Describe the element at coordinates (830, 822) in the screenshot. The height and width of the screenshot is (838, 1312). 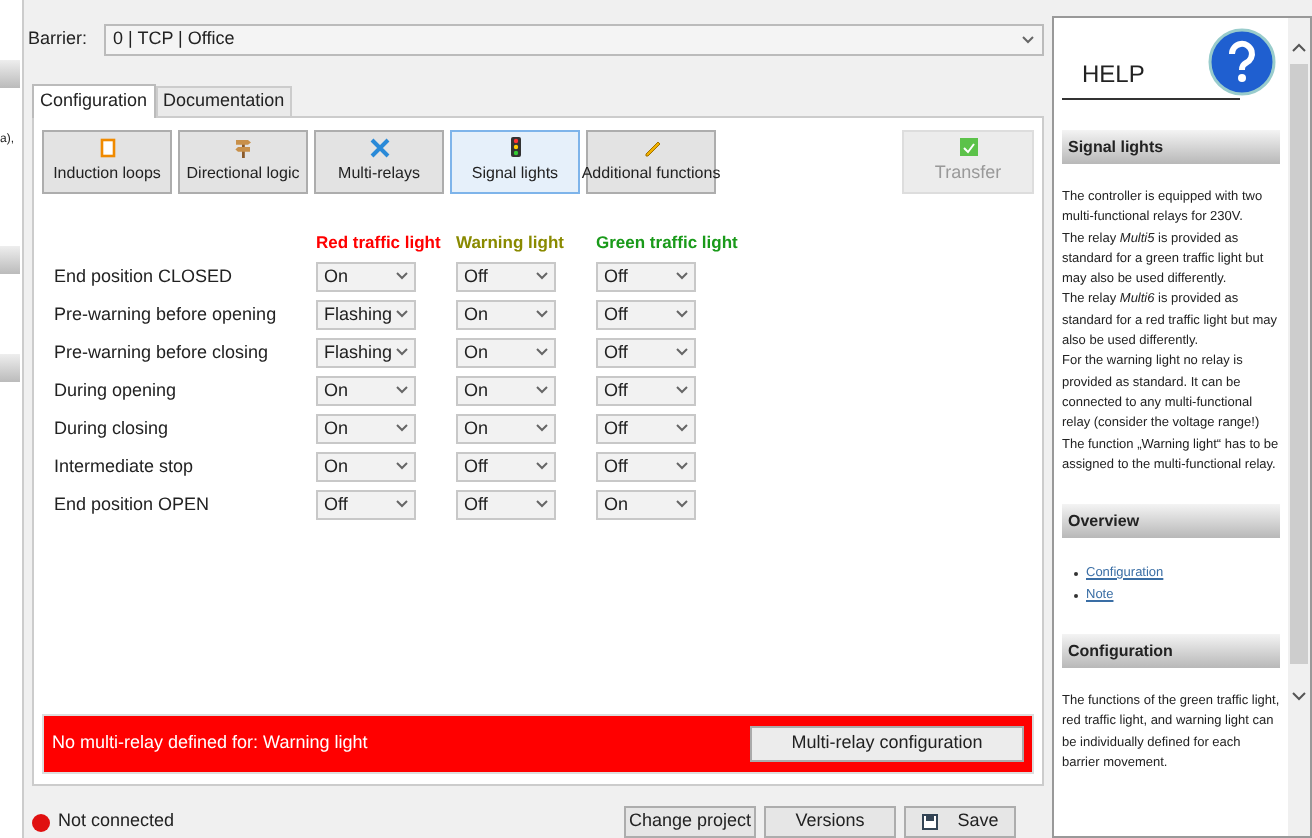
I see `footer-button: Versions` at that location.